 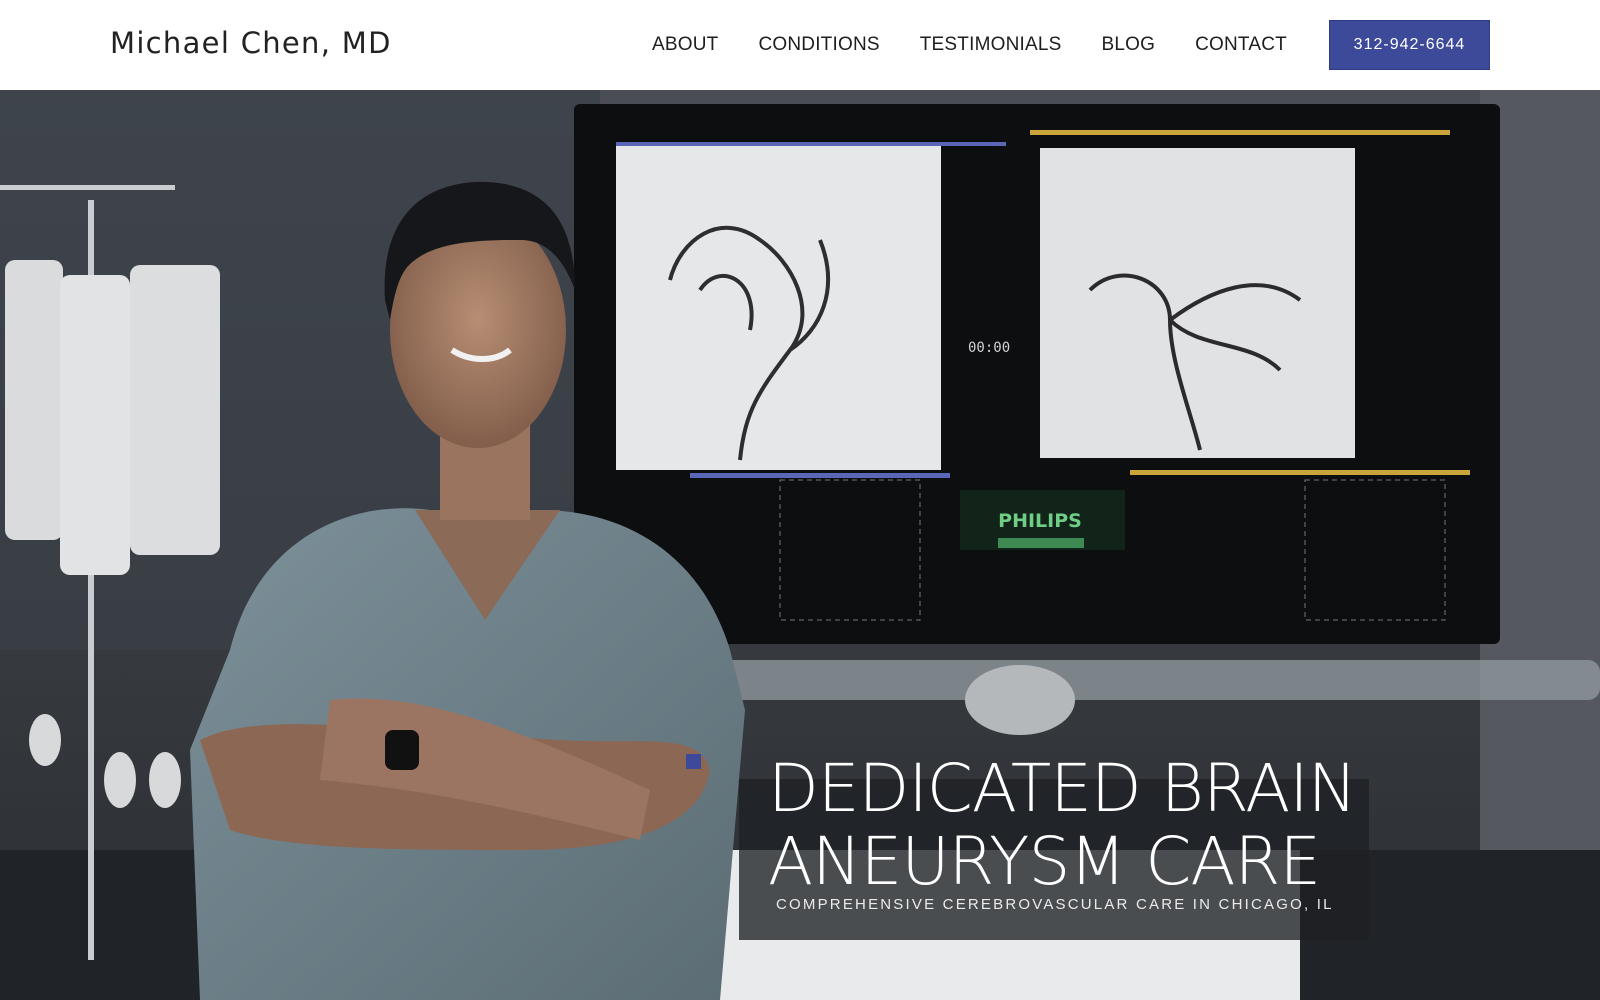 I want to click on nav-conditions: CONDITIONS, so click(x=818, y=45).